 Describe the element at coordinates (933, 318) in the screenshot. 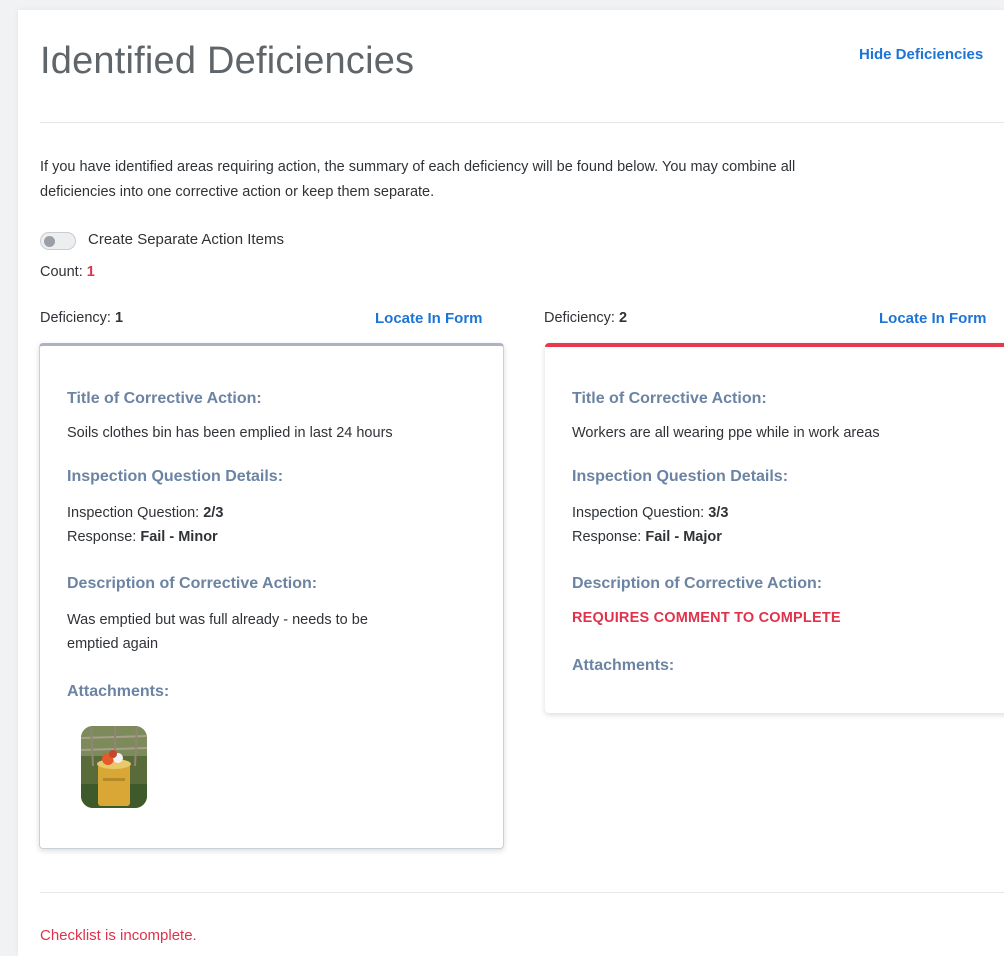

I see `locate-in-form-link-2: Locate In Form` at that location.